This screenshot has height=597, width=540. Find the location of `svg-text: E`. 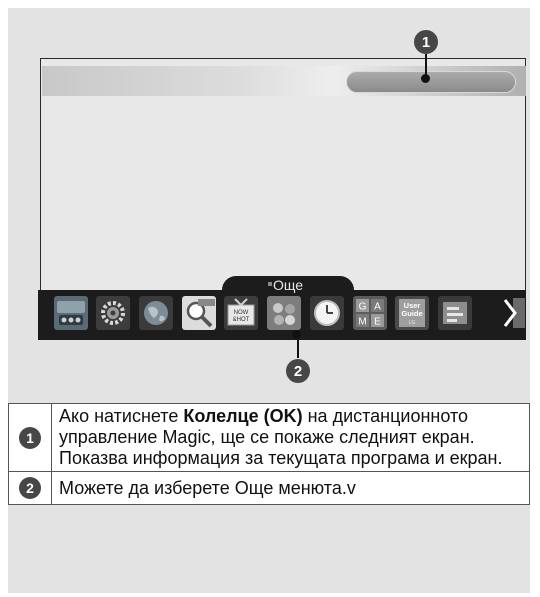

svg-text: E is located at coordinates (377, 322).